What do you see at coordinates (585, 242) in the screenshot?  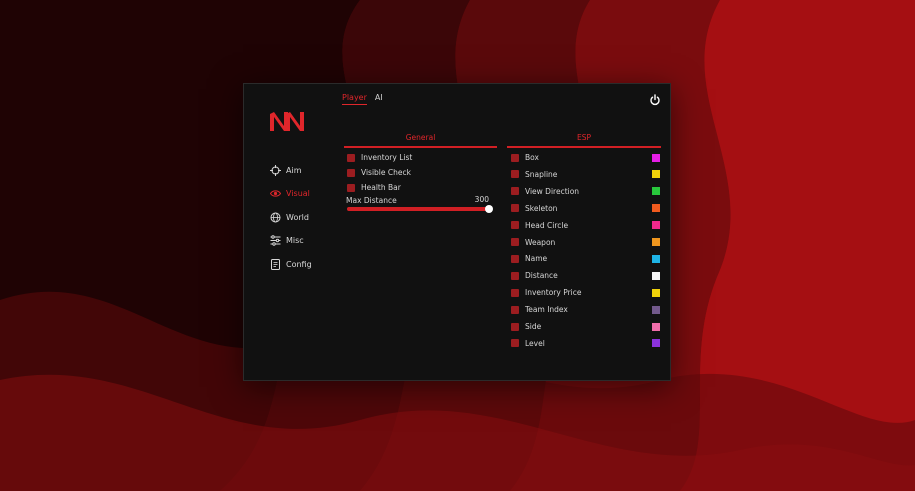 I see `esp-option-weapon: Weapon` at bounding box center [585, 242].